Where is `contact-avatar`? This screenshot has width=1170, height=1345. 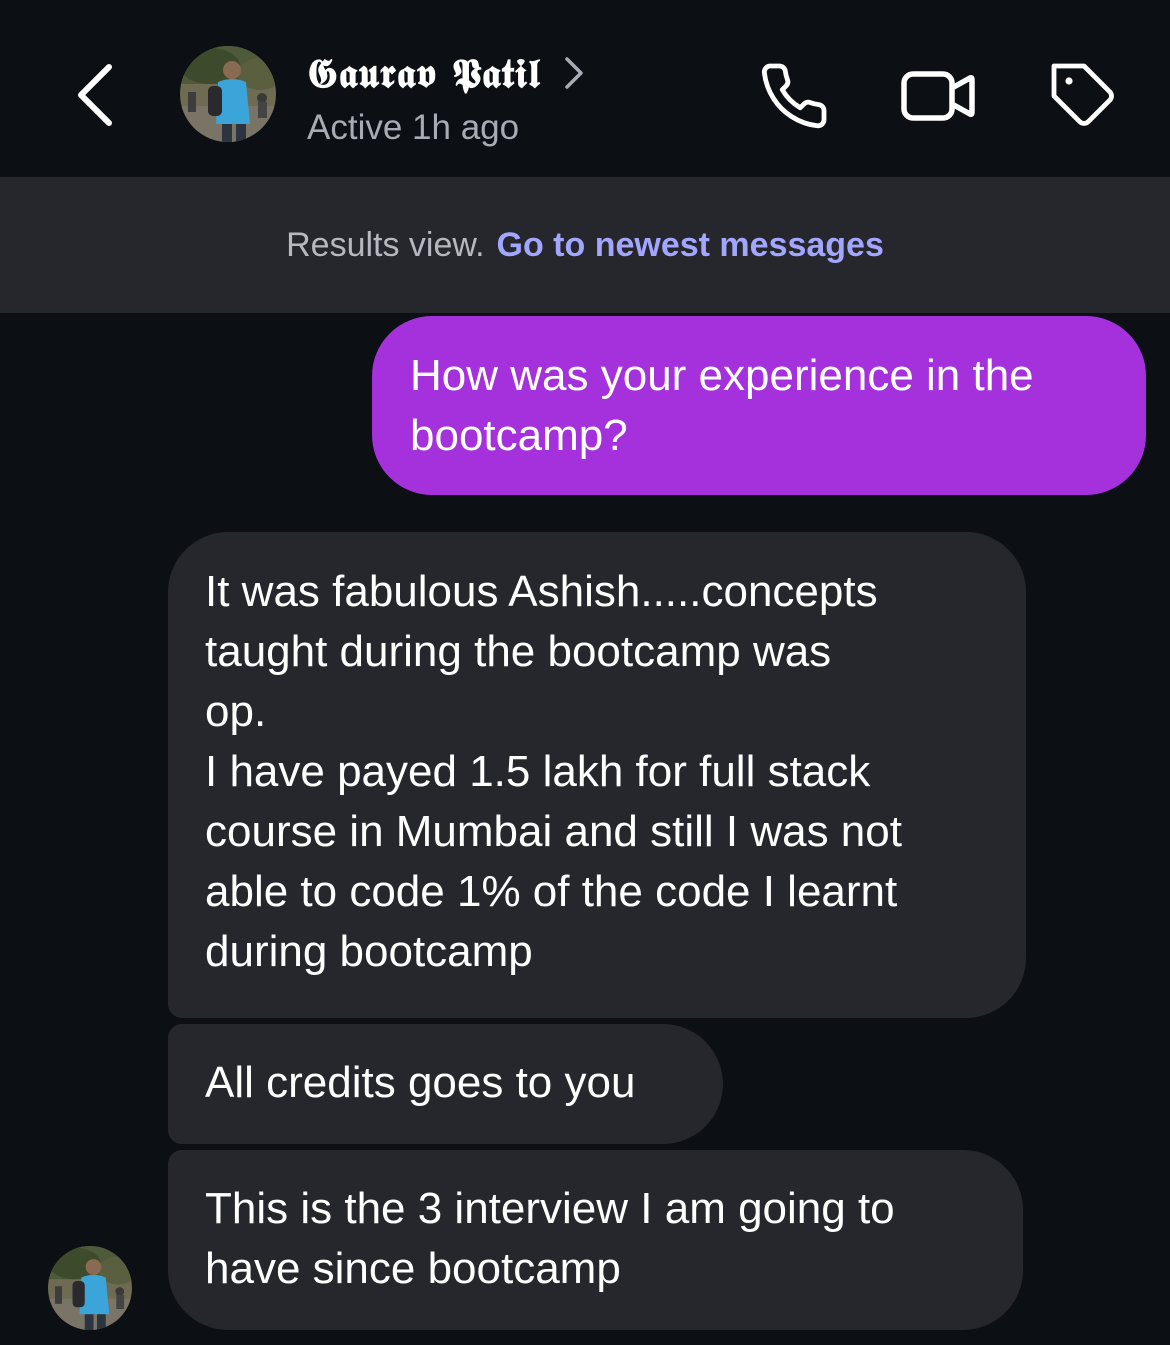
contact-avatar is located at coordinates (228, 94).